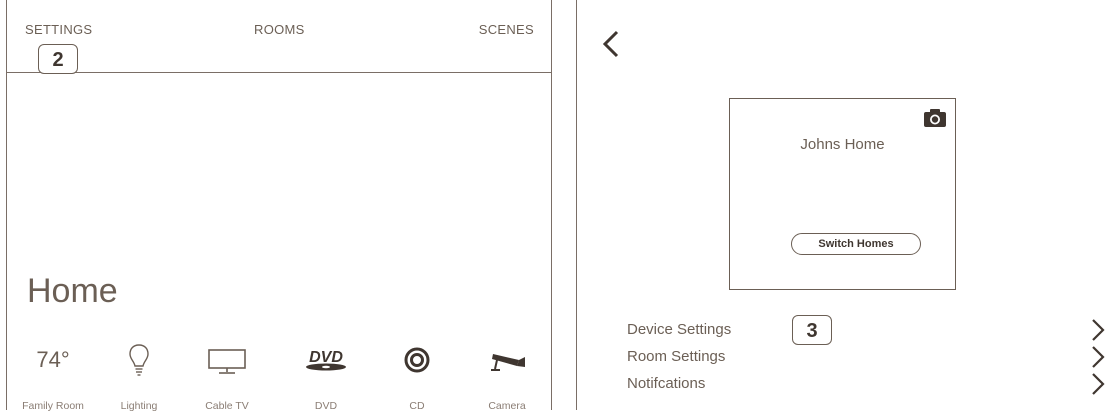 This screenshot has height=412, width=1114. What do you see at coordinates (53, 359) in the screenshot?
I see `temperature-value: 74°` at bounding box center [53, 359].